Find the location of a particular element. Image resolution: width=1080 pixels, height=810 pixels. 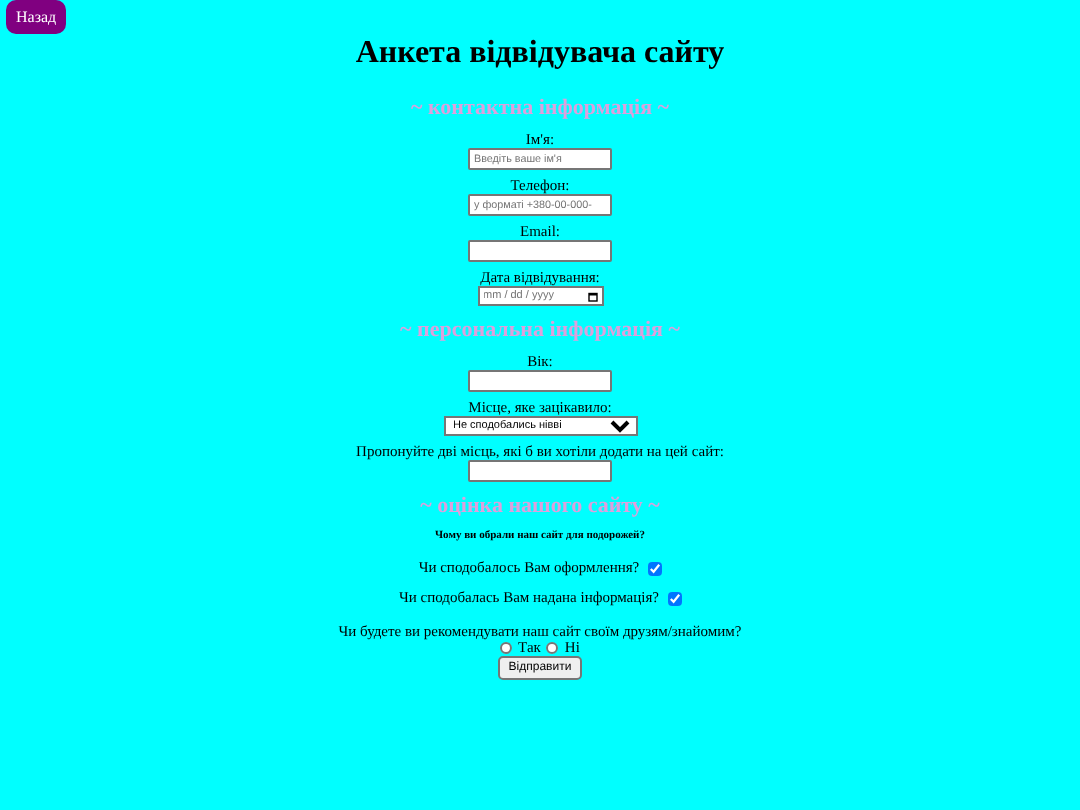

page-title: Анкета відвідувача сайту is located at coordinates (540, 54).